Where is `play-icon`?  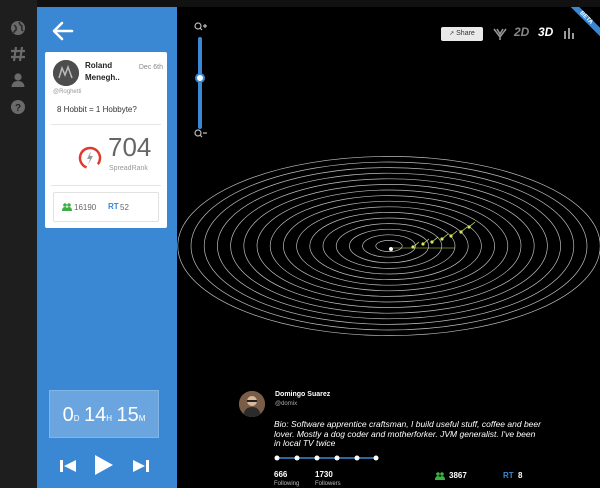 play-icon is located at coordinates (104, 465).